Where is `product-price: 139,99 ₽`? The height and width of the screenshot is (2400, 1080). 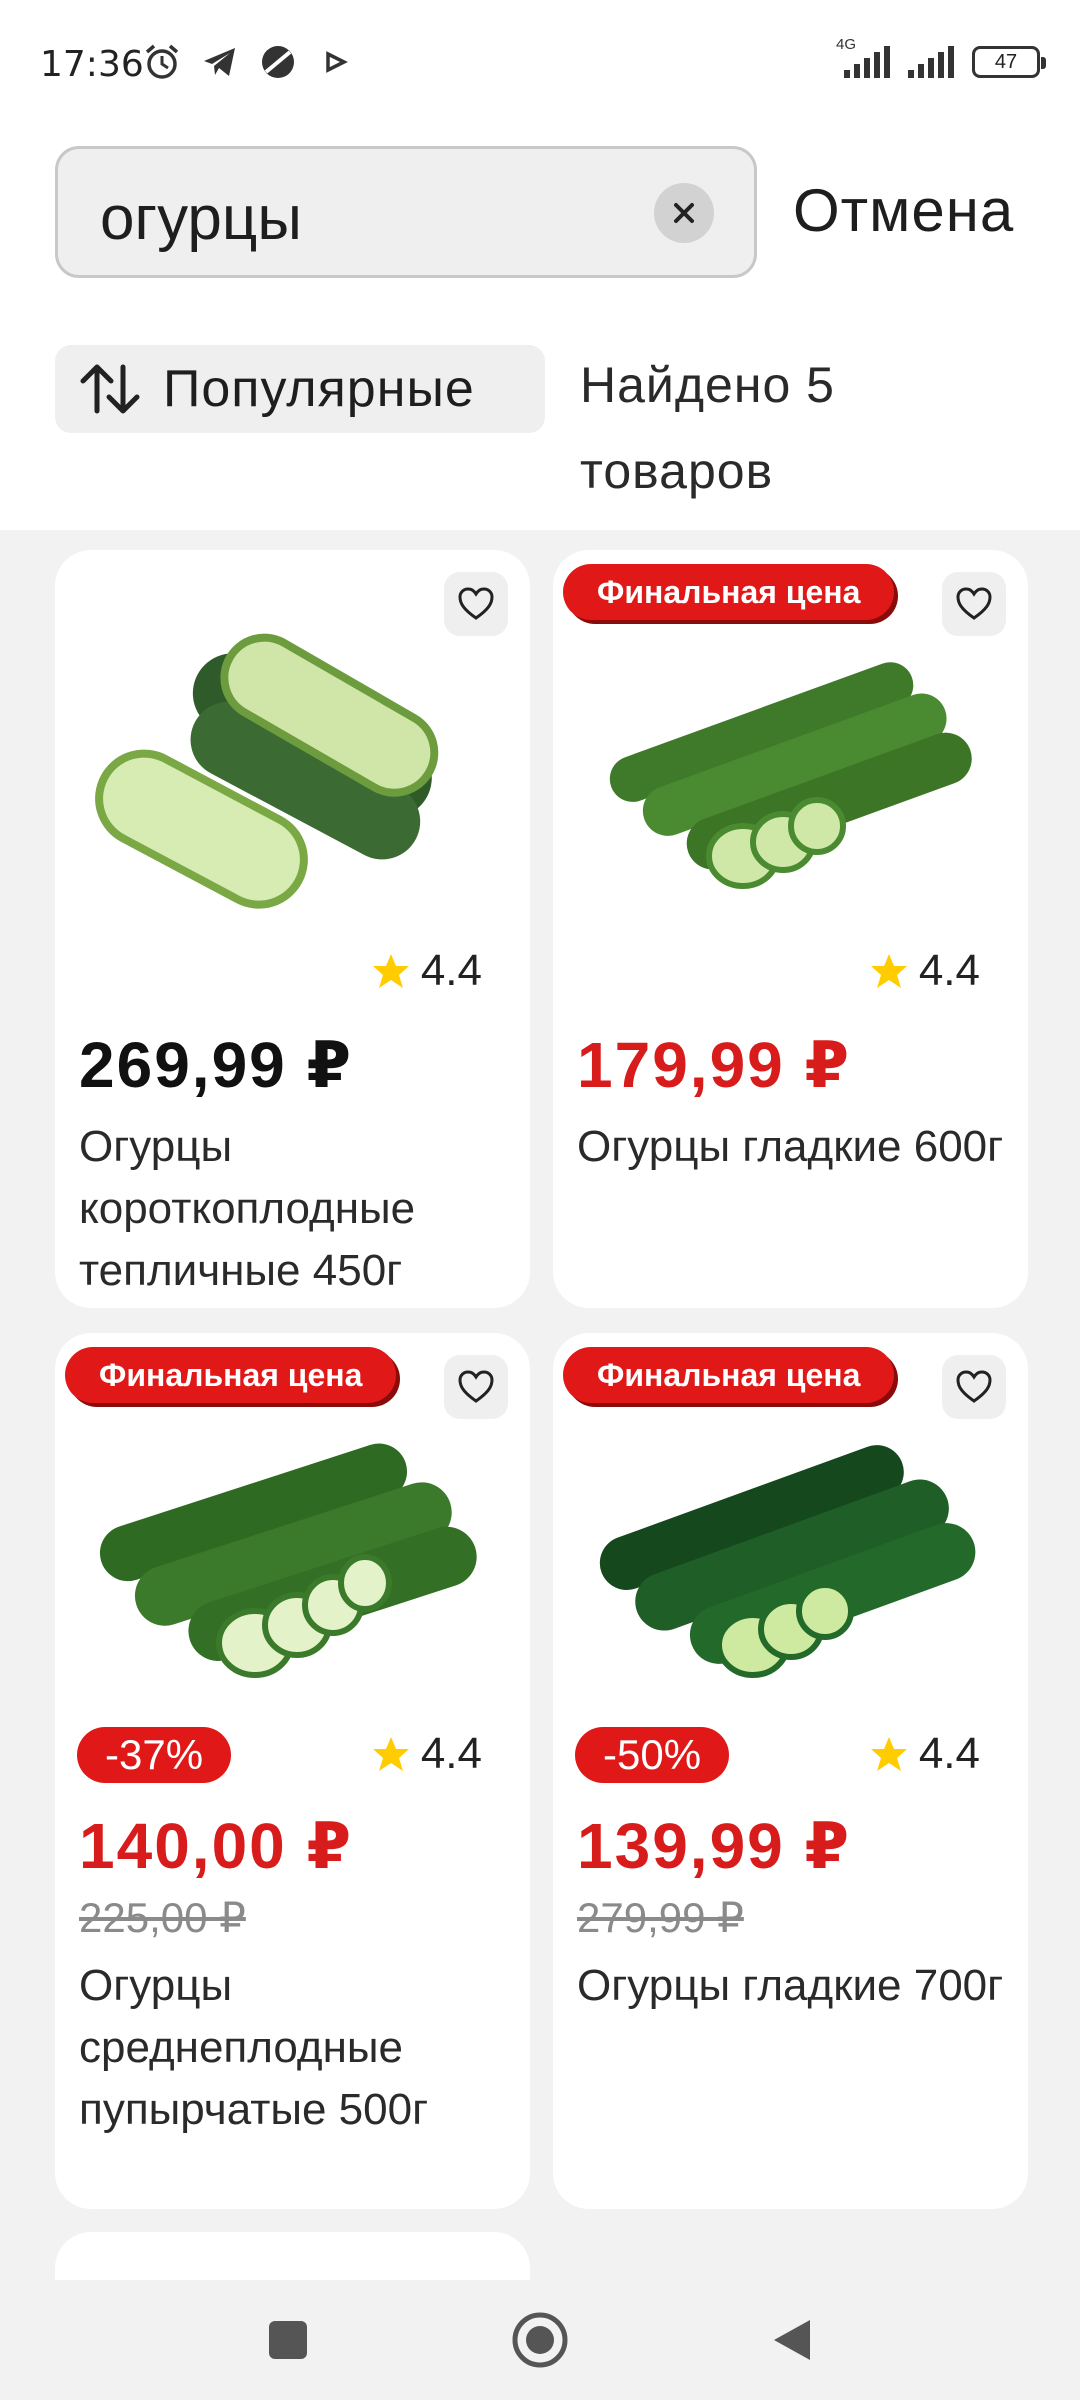 product-price: 139,99 ₽ is located at coordinates (714, 1846).